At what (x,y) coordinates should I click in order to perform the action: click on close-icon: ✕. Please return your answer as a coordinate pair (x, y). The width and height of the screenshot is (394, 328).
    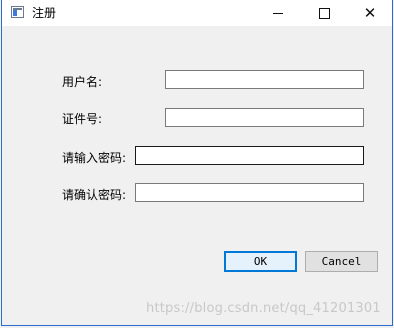
    Looking at the image, I should click on (370, 12).